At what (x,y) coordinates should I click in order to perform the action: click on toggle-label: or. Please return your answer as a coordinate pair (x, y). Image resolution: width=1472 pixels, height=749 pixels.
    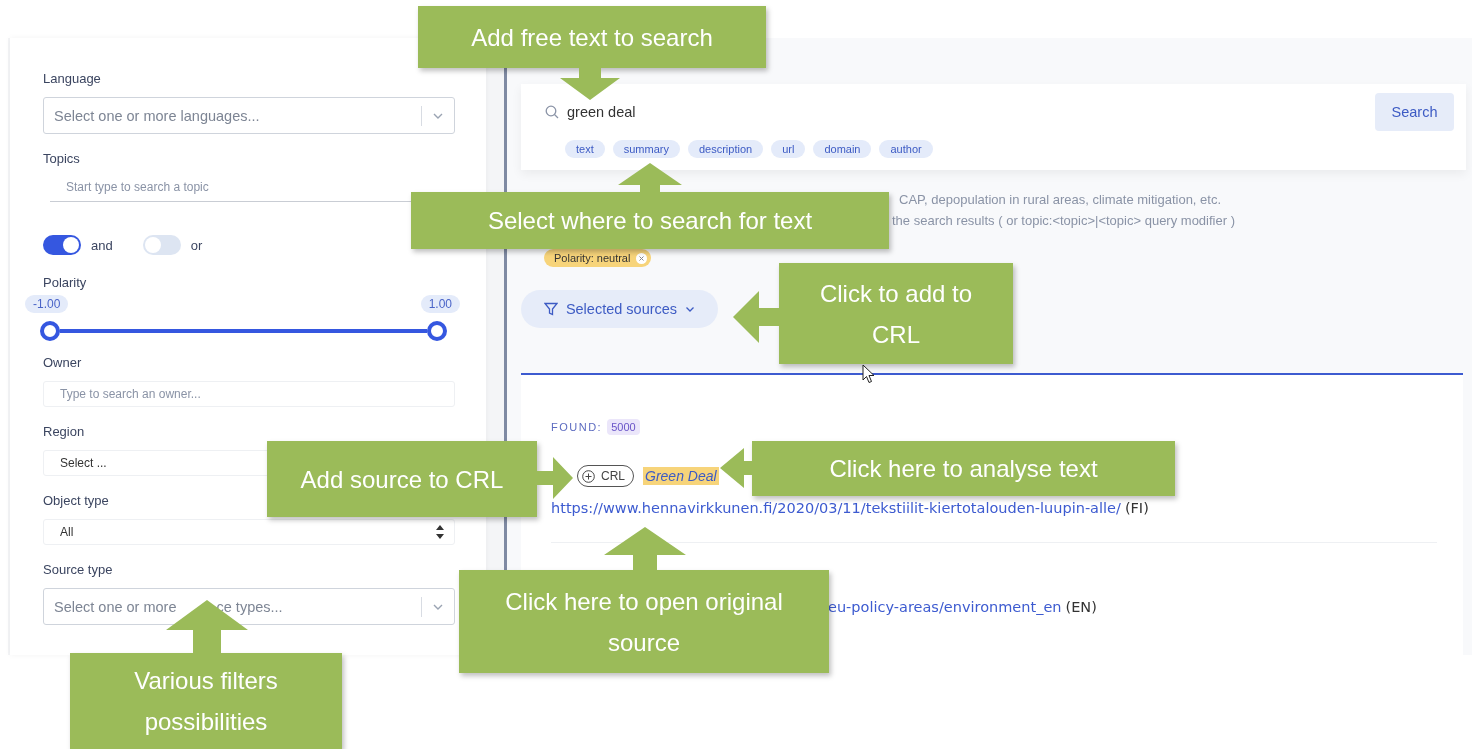
    Looking at the image, I should click on (196, 245).